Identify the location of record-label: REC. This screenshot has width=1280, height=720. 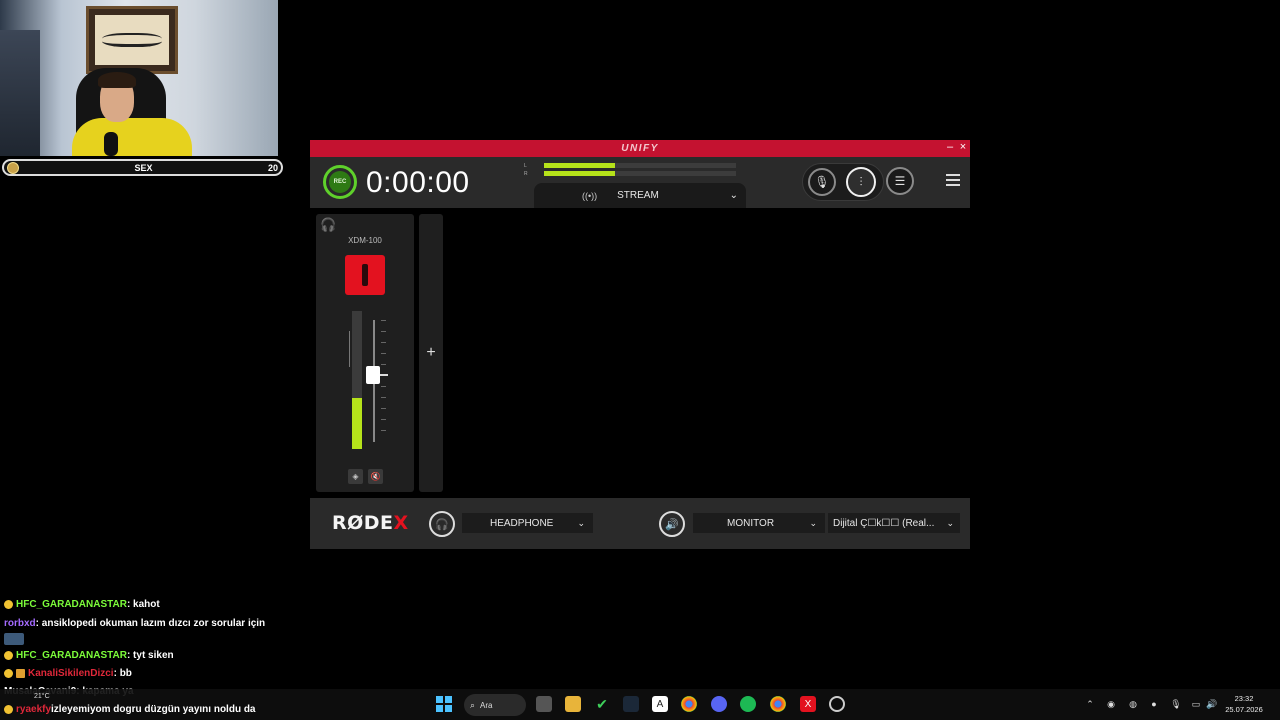
(340, 182).